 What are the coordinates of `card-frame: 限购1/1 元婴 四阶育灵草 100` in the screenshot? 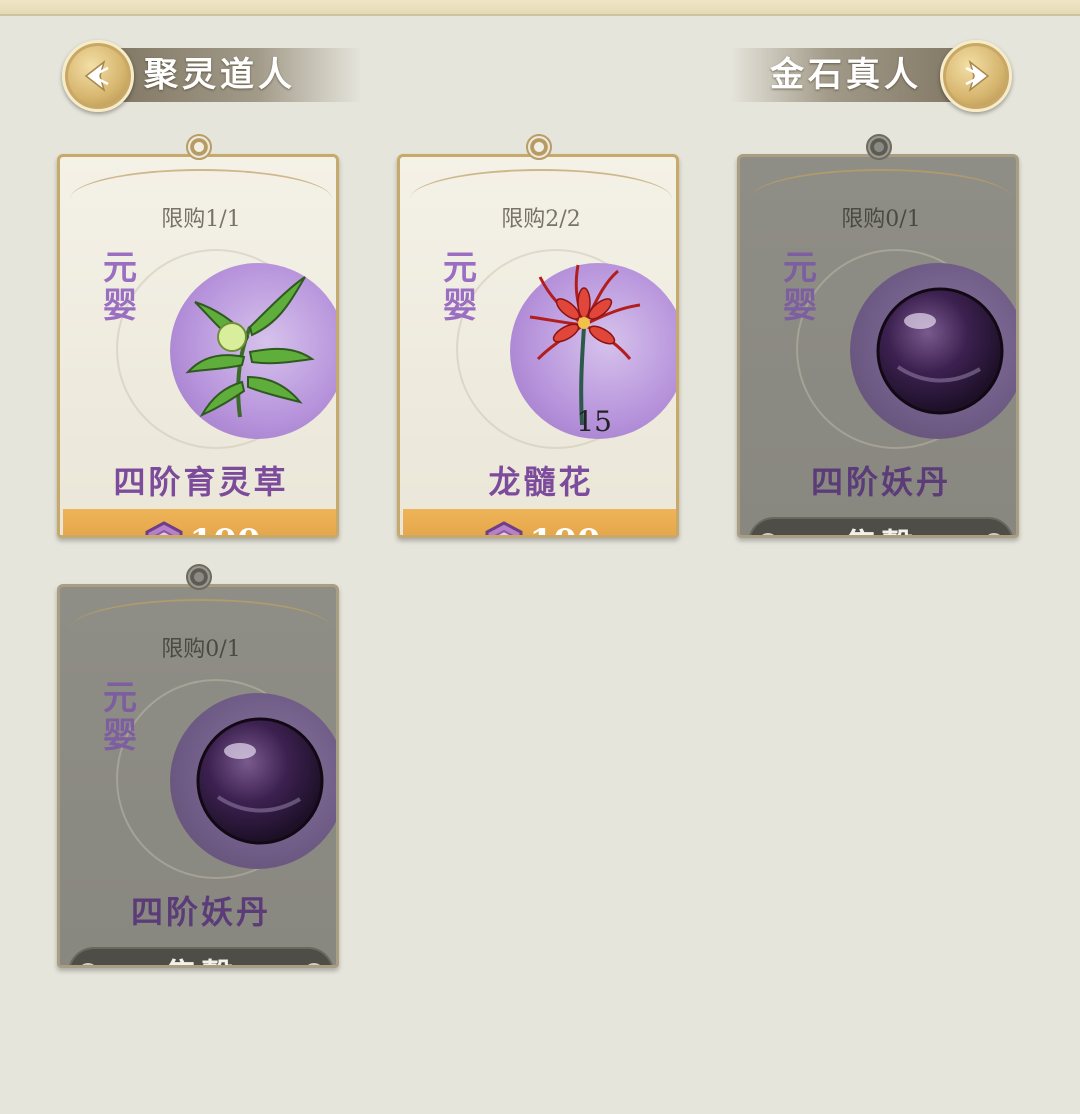 It's located at (198, 346).